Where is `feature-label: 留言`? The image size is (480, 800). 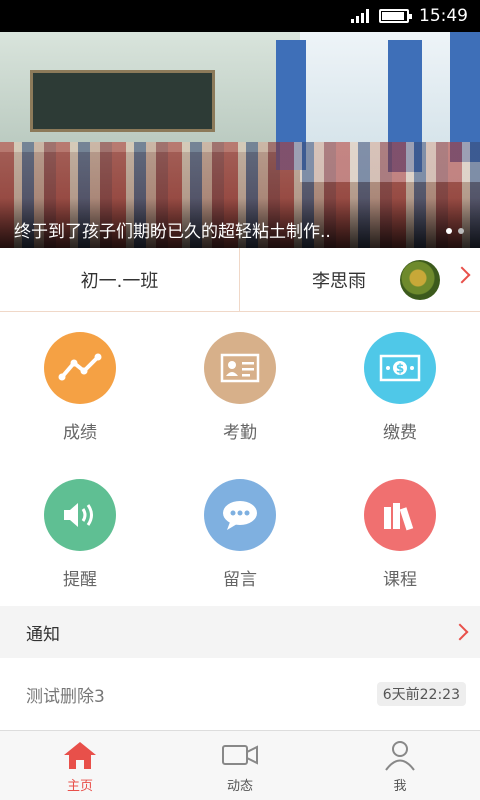
feature-label: 留言 is located at coordinates (240, 580).